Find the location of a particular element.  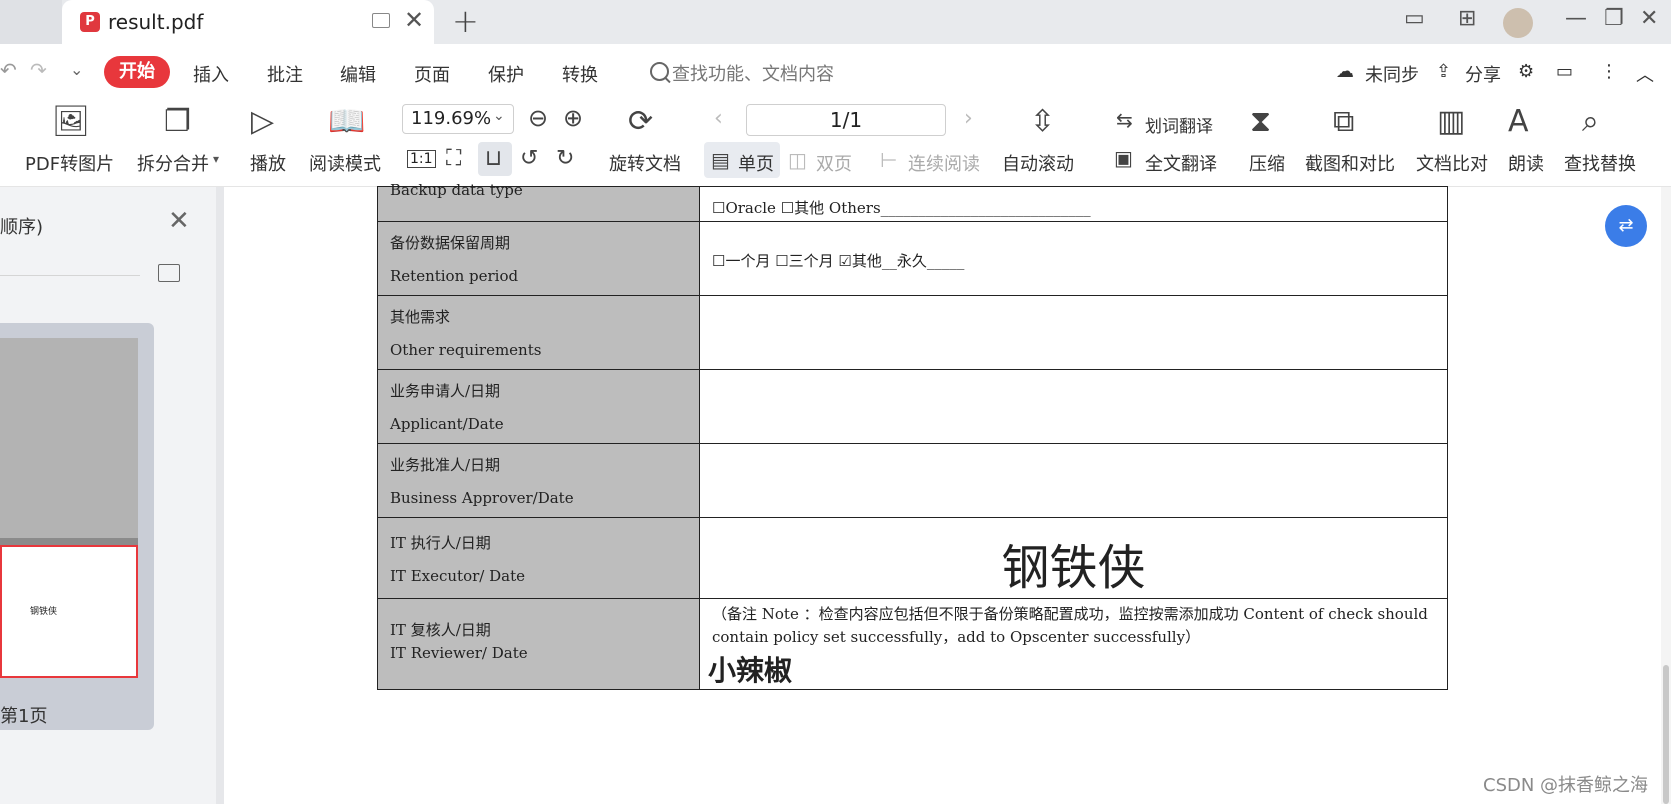

read-mode-button: 阅读模式 is located at coordinates (345, 163).